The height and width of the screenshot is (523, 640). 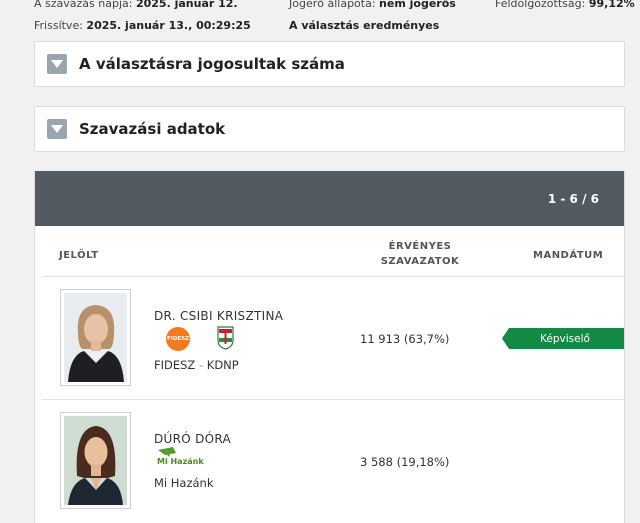 I want to click on valid-votes-line1: ÉRVÉNYES, so click(x=420, y=246).